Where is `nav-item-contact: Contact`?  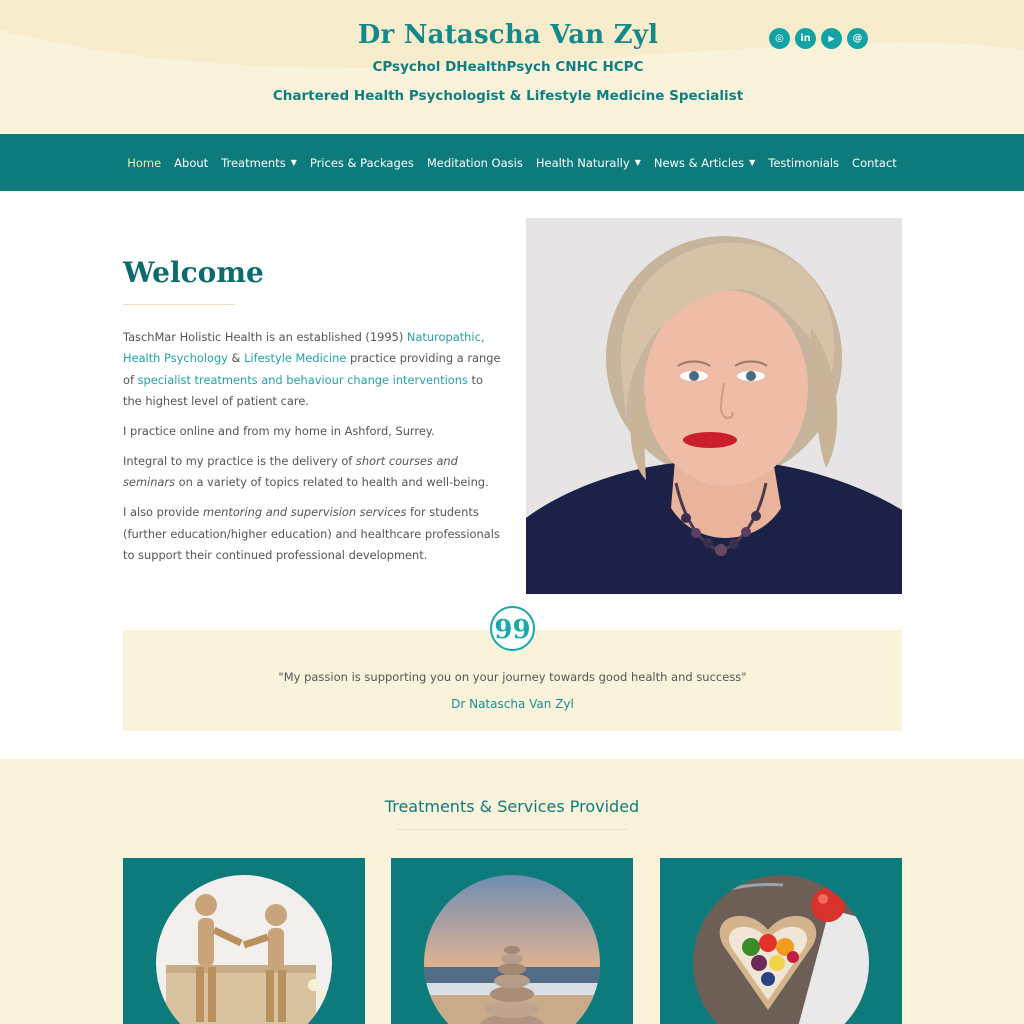
nav-item-contact: Contact is located at coordinates (875, 163).